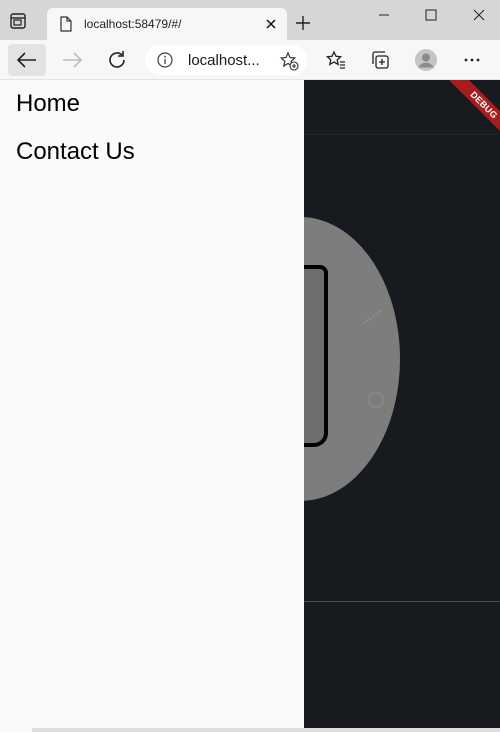  I want to click on page-icon, so click(66, 24).